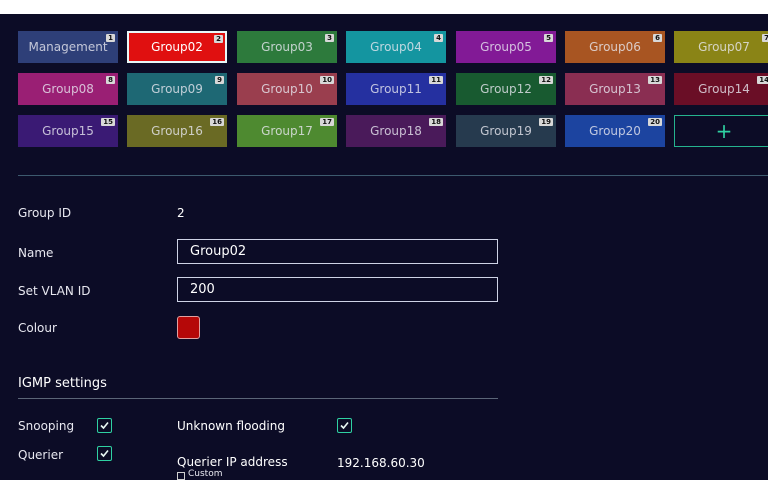 The height and width of the screenshot is (480, 768). I want to click on group-tile-label: Group05, so click(506, 47).